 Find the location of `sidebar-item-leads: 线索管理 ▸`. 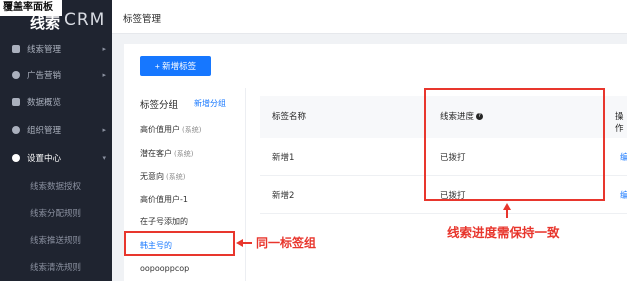

sidebar-item-leads: 线索管理 ▸ is located at coordinates (56, 49).